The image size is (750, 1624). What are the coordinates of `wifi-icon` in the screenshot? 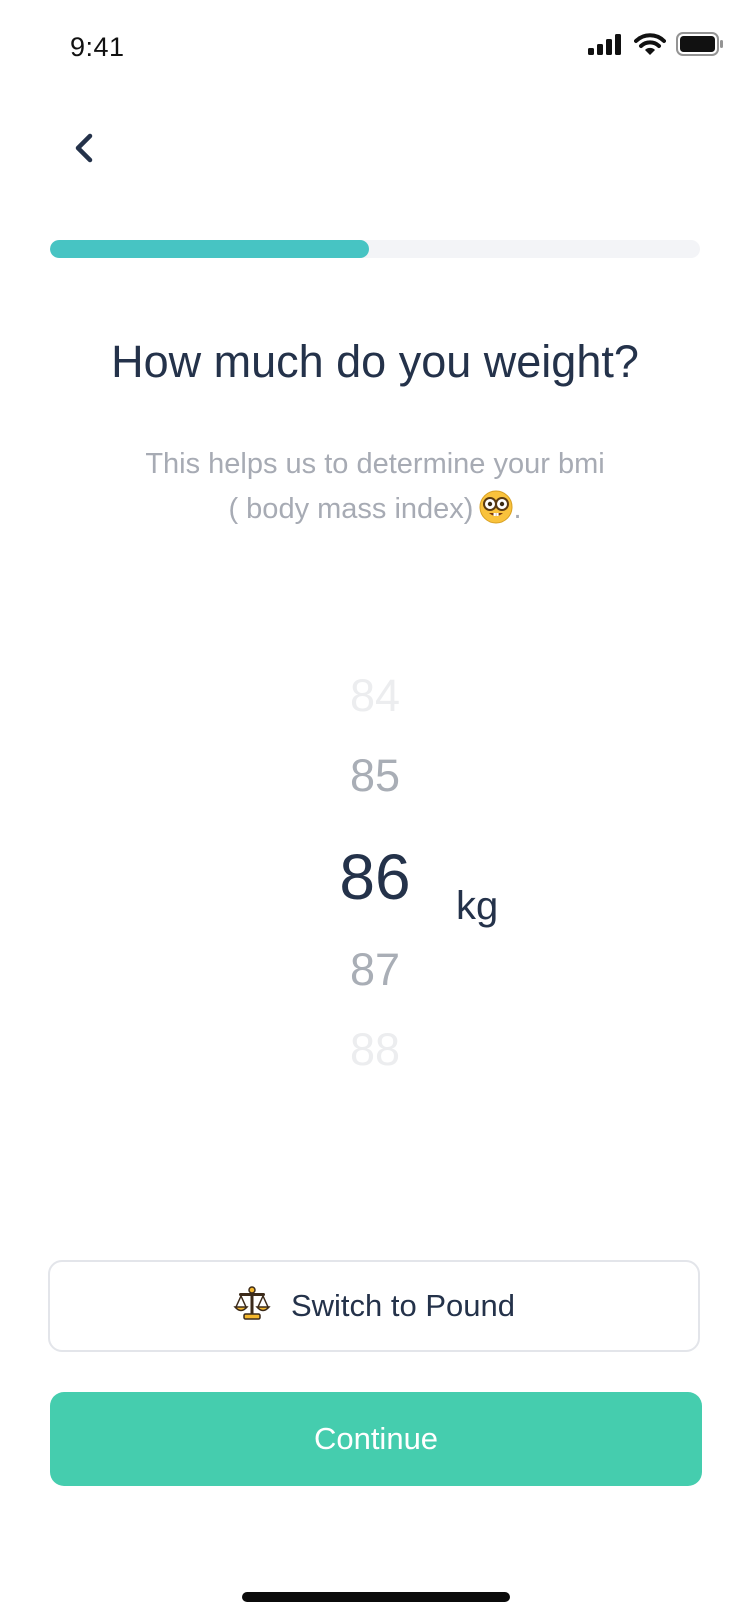 It's located at (650, 46).